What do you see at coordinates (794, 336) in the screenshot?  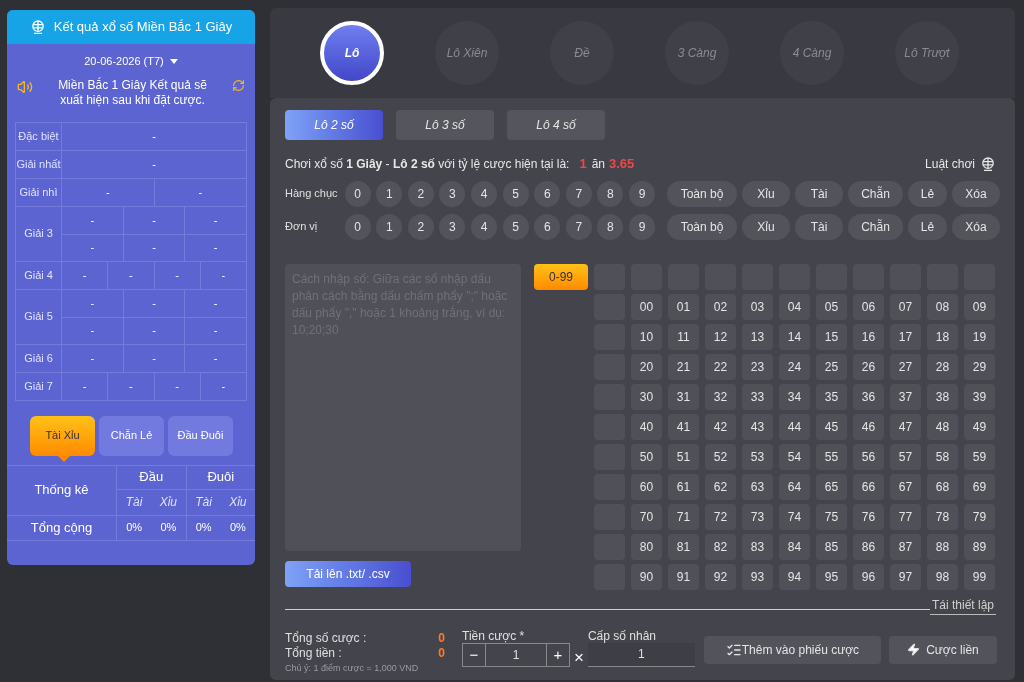 I see `number-button: 14` at bounding box center [794, 336].